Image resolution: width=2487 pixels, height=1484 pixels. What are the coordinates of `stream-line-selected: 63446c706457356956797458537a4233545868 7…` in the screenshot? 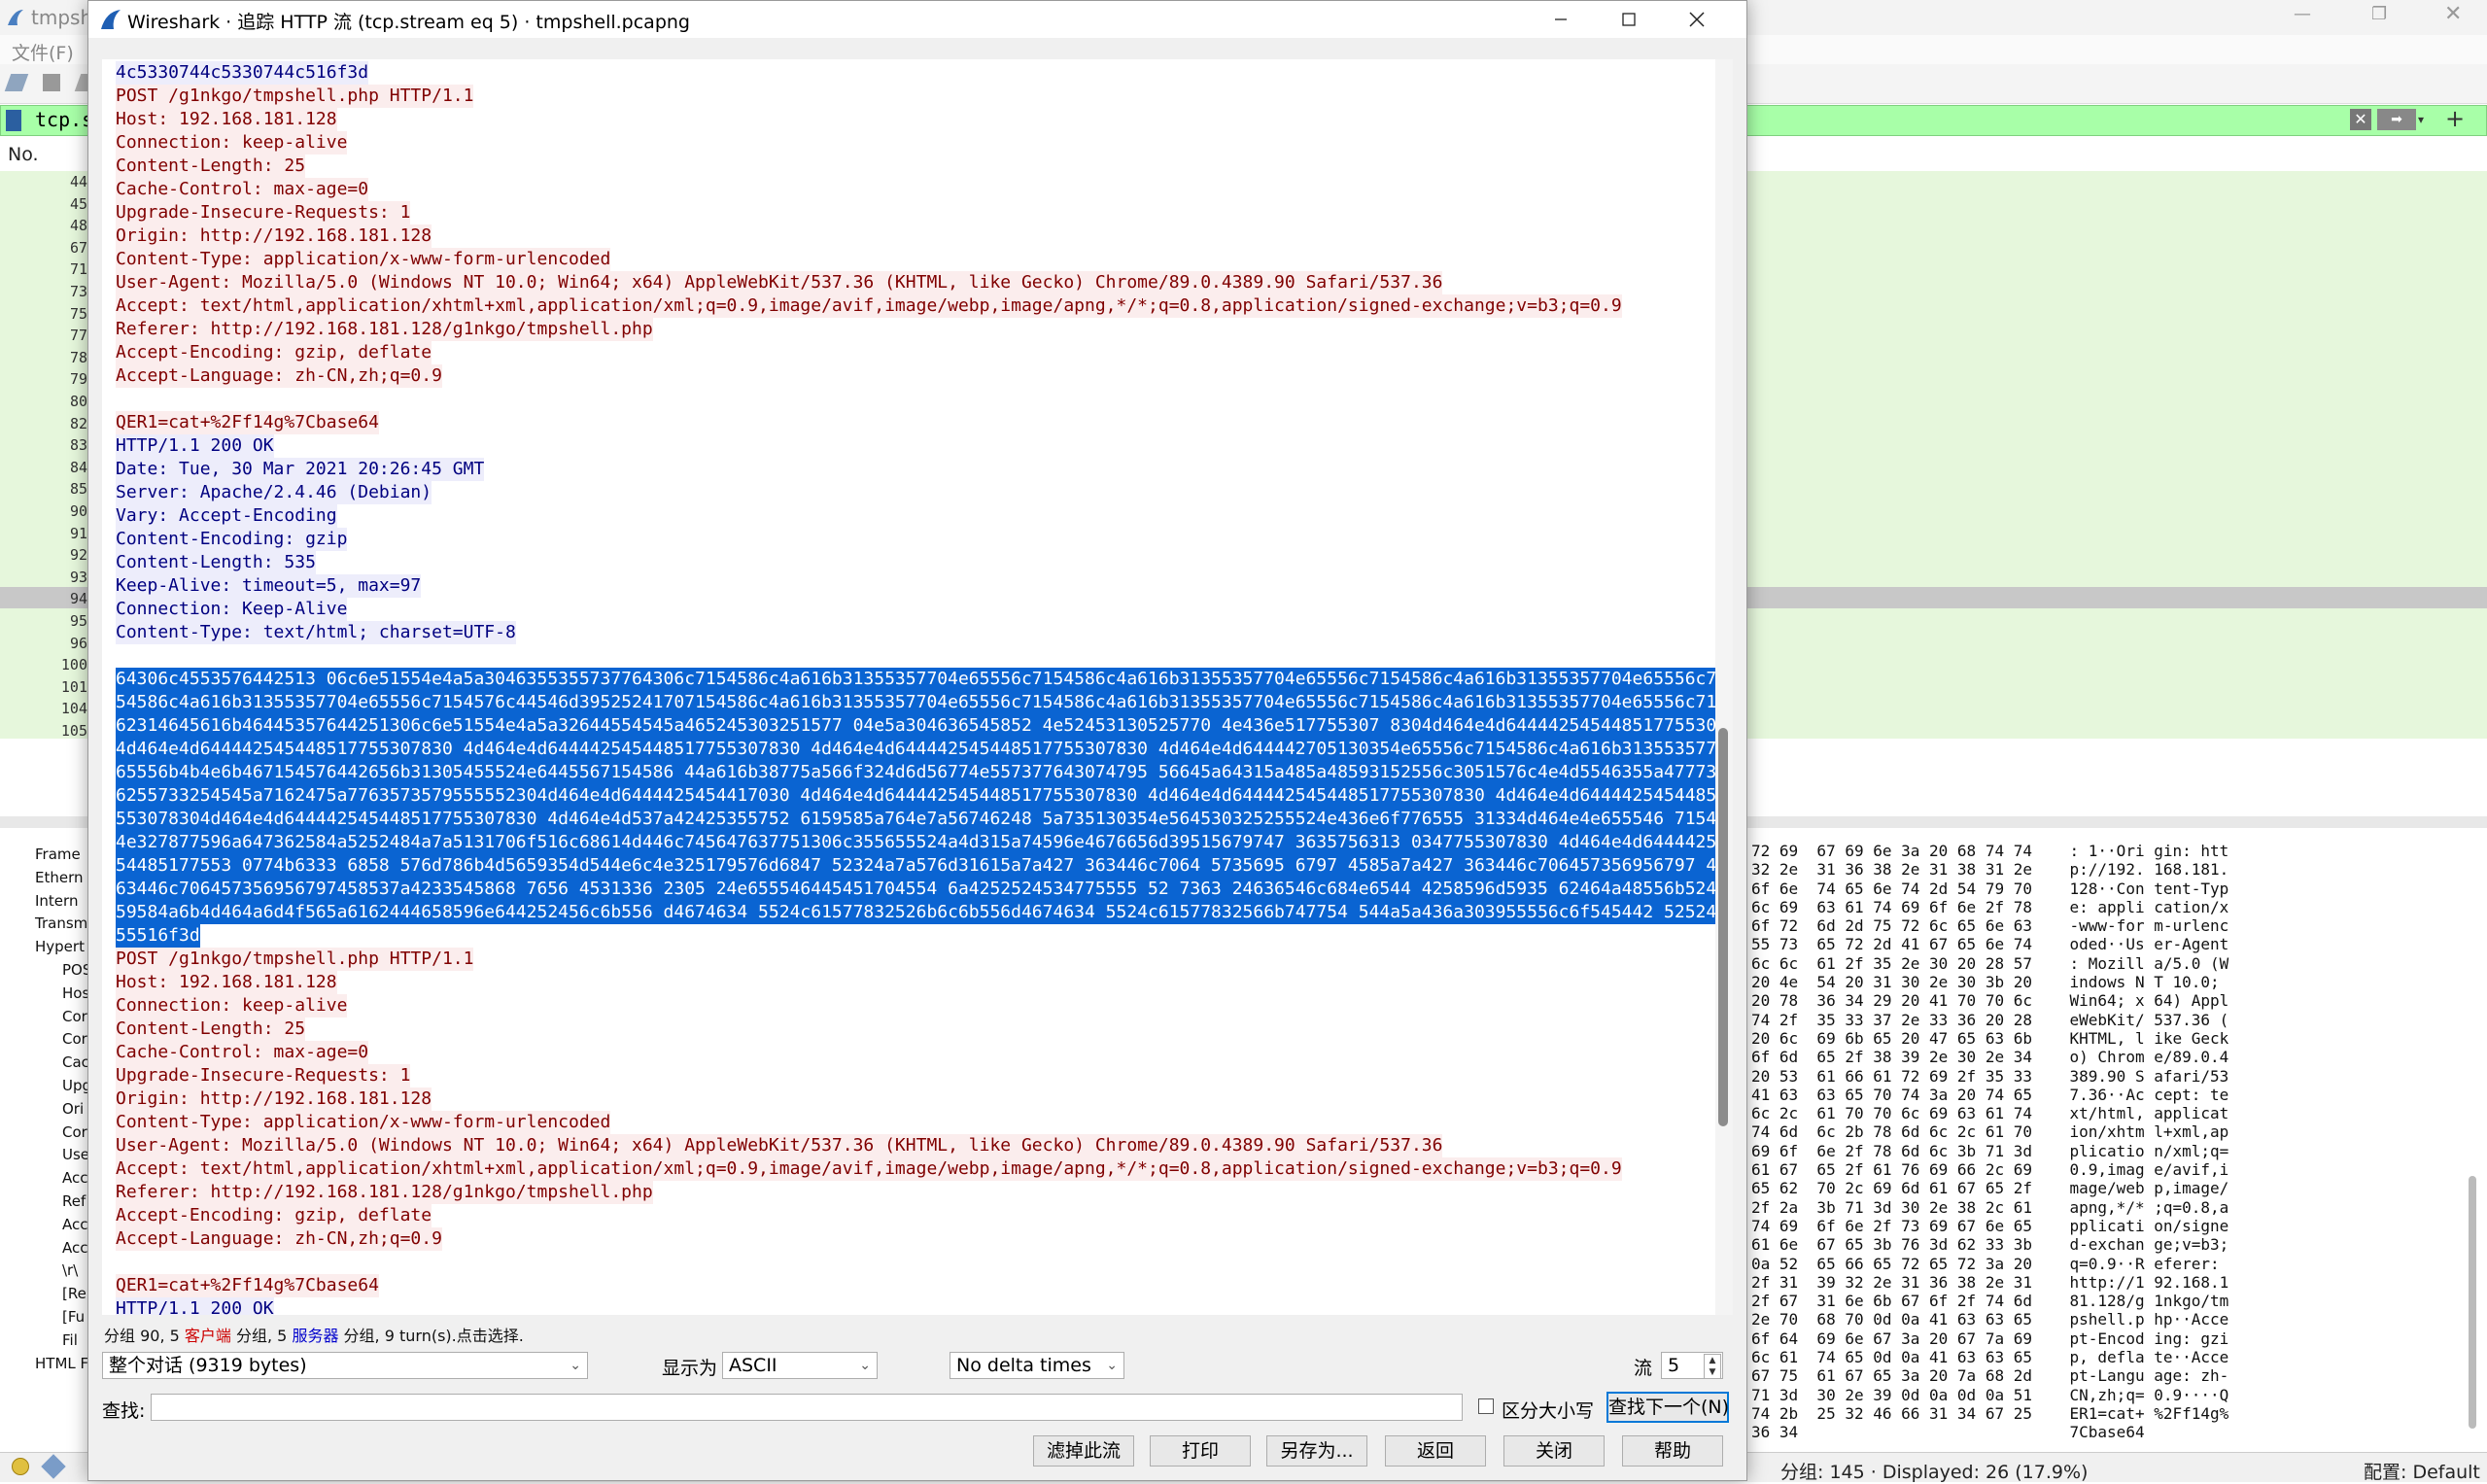 It's located at (921, 889).